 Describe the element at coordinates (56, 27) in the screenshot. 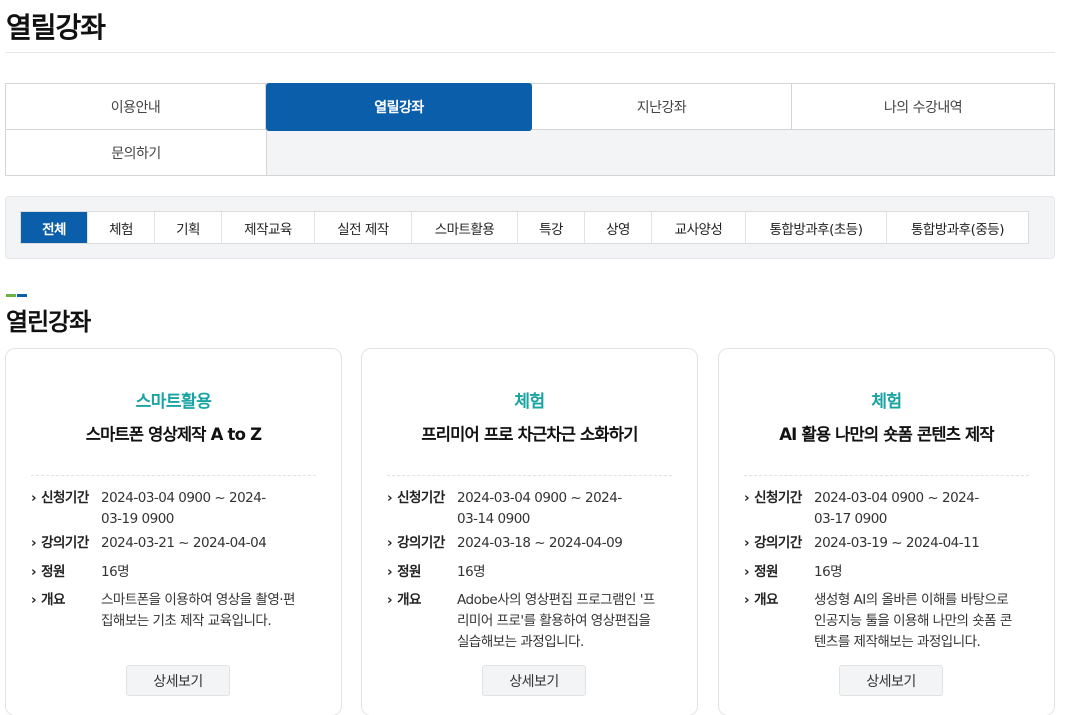

I see `page-title: 열릴강좌` at that location.